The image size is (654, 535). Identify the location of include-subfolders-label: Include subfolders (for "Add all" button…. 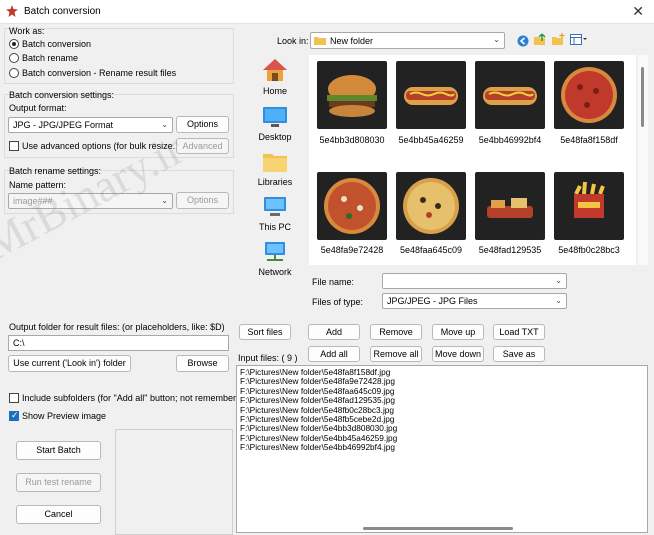
(135, 398).